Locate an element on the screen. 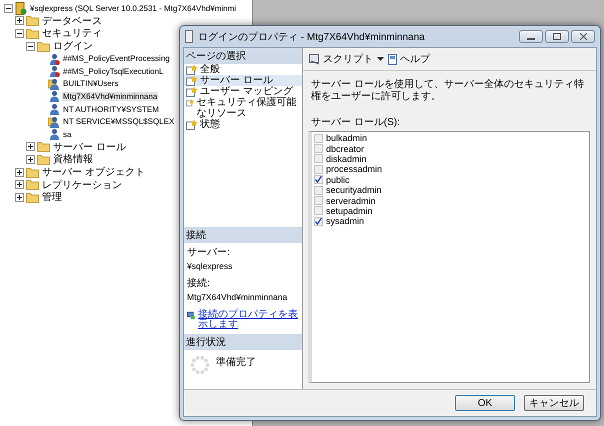 Image resolution: width=604 pixels, height=426 pixels. script-icon is located at coordinates (315, 59).